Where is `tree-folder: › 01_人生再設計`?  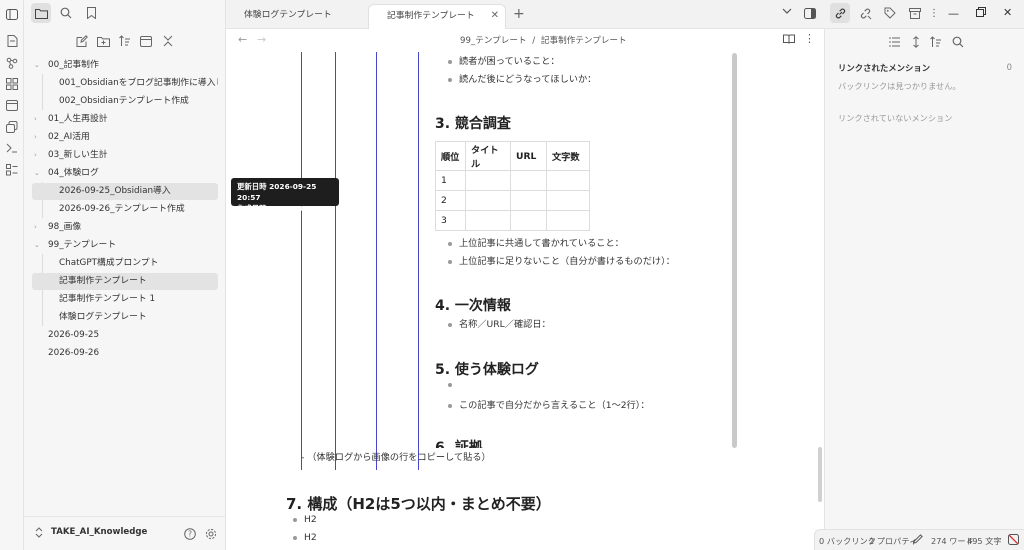
tree-folder: › 01_人生再設計 is located at coordinates (125, 119).